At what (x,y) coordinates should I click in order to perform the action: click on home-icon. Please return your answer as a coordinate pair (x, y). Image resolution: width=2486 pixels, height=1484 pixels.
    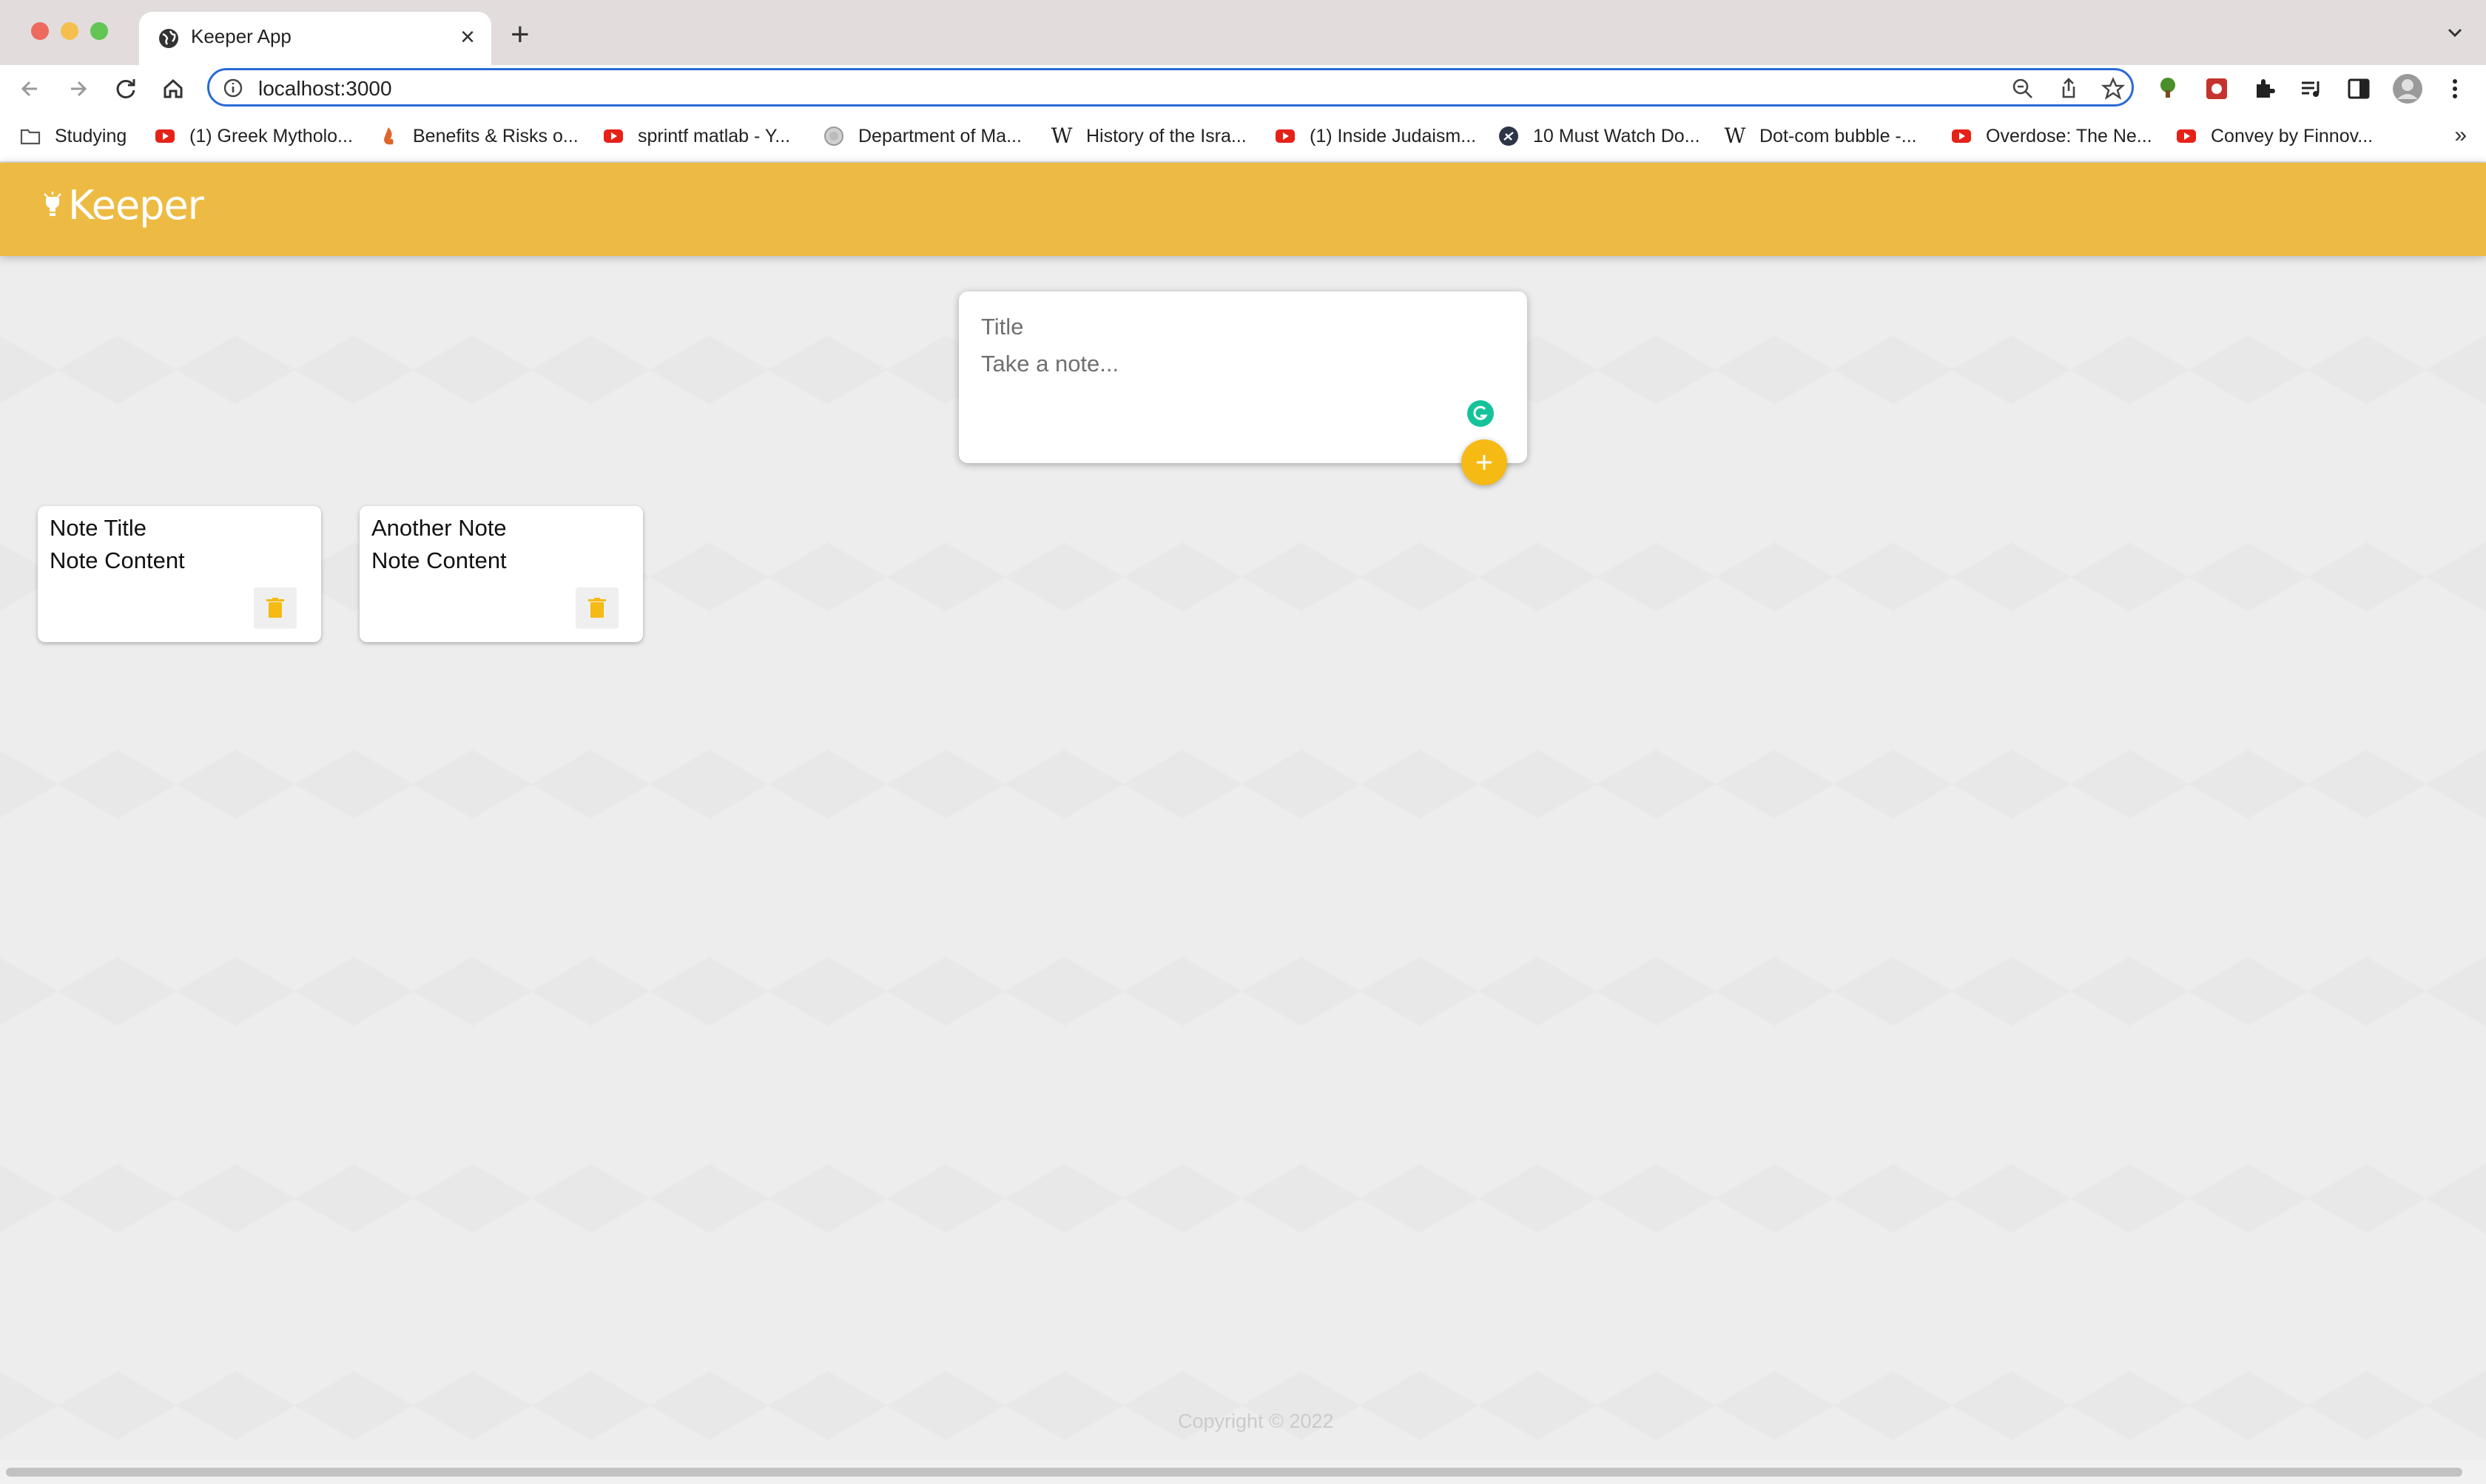
    Looking at the image, I should click on (173, 88).